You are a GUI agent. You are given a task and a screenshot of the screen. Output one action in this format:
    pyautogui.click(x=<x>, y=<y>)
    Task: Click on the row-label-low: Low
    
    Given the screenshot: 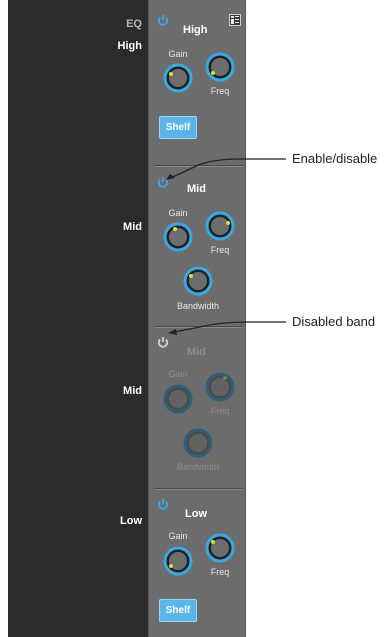 What is the action you would take?
    pyautogui.click(x=131, y=521)
    